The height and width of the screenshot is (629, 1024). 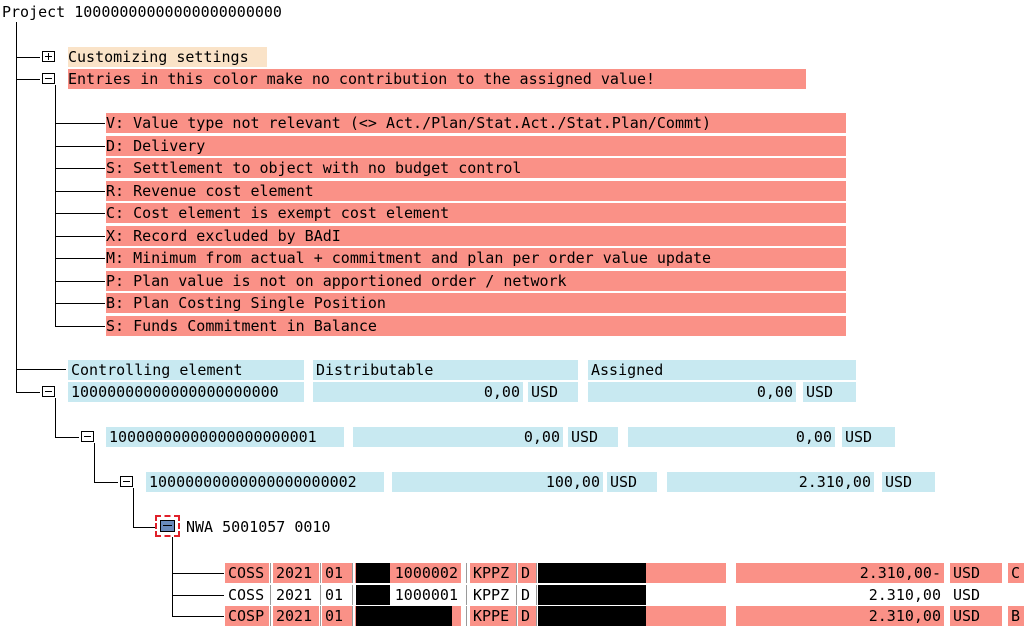 I want to click on column-header-controlling-element: Controlling element, so click(x=186, y=370).